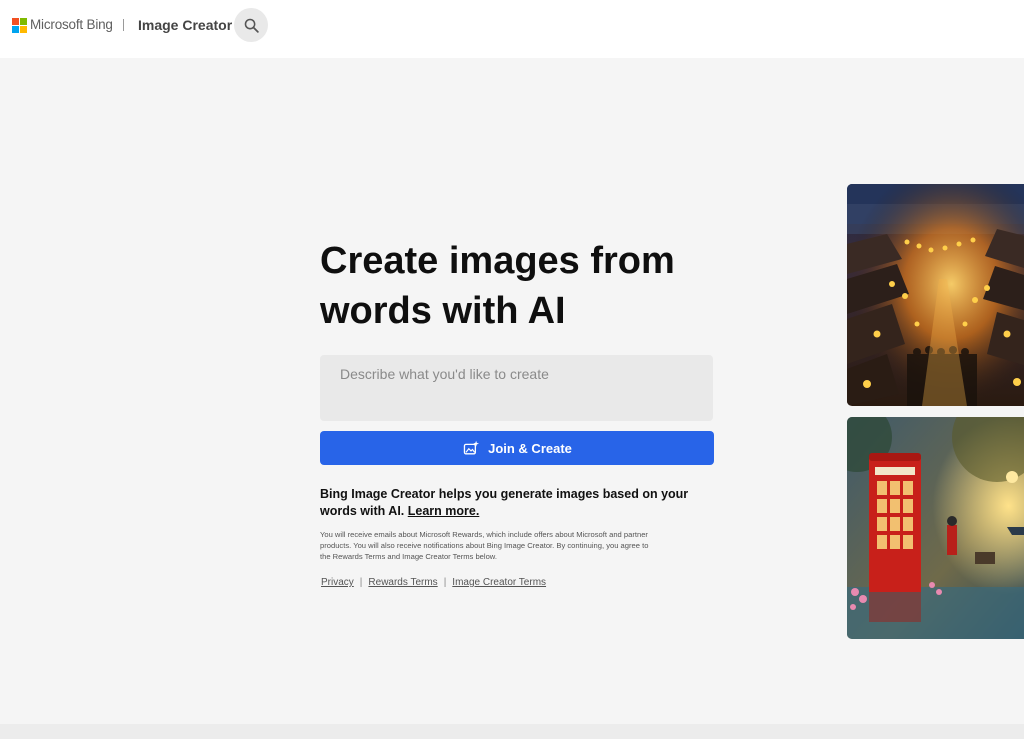 The width and height of the screenshot is (1024, 739). Describe the element at coordinates (499, 582) in the screenshot. I see `image-creator-terms-link: Image Creator Terms` at that location.